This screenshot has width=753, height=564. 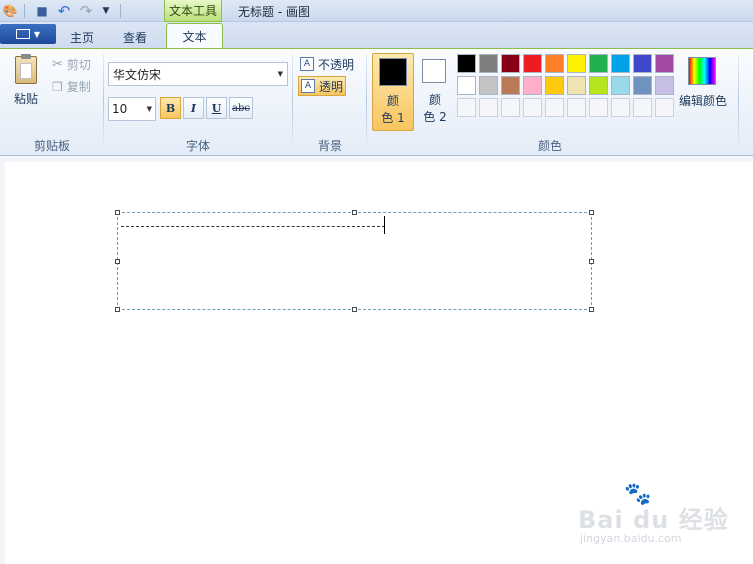 I want to click on font-size-select: 10 ▼, so click(x=132, y=109).